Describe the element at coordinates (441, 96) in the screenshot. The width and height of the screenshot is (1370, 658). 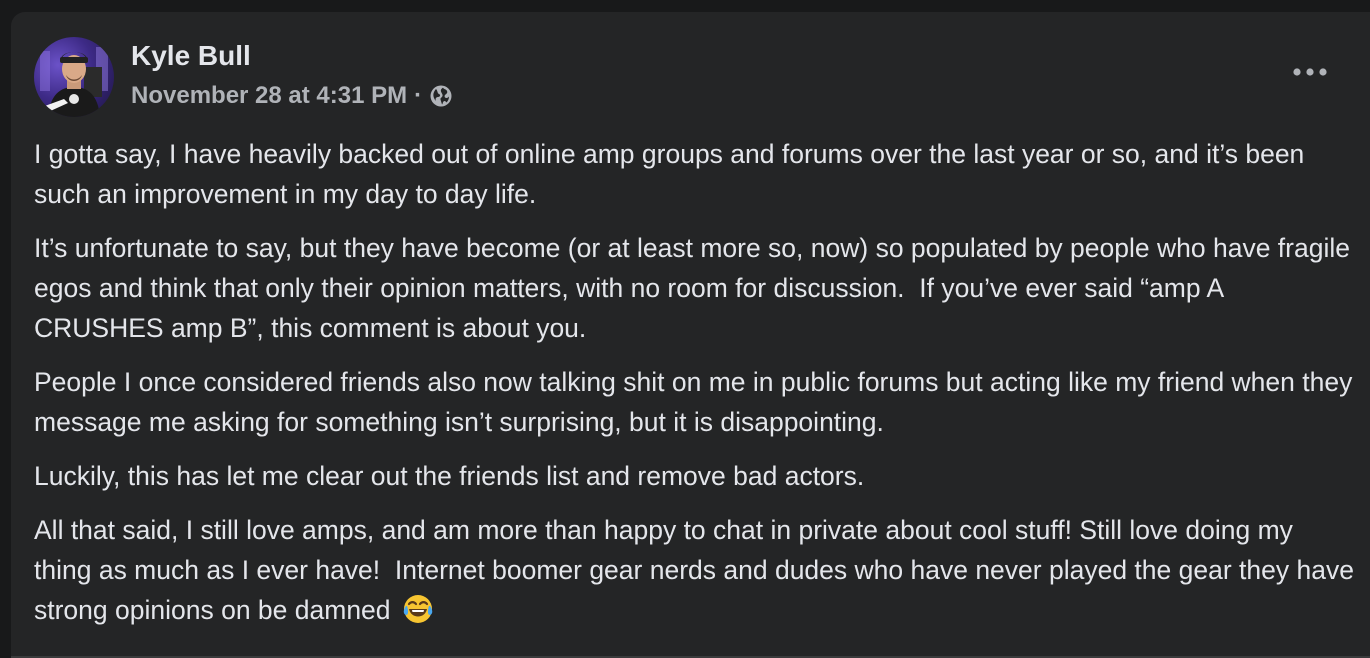
I see `globe-icon` at that location.